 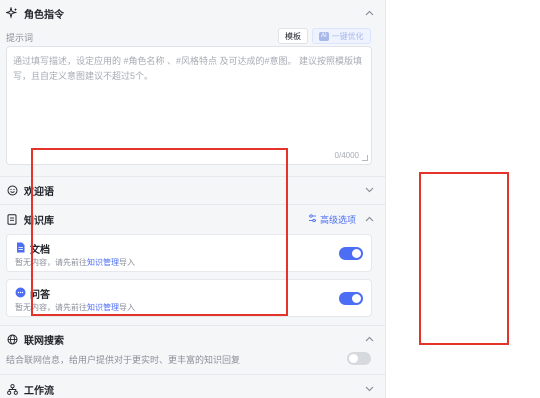 What do you see at coordinates (359, 358) in the screenshot?
I see `web-search-toggle` at bounding box center [359, 358].